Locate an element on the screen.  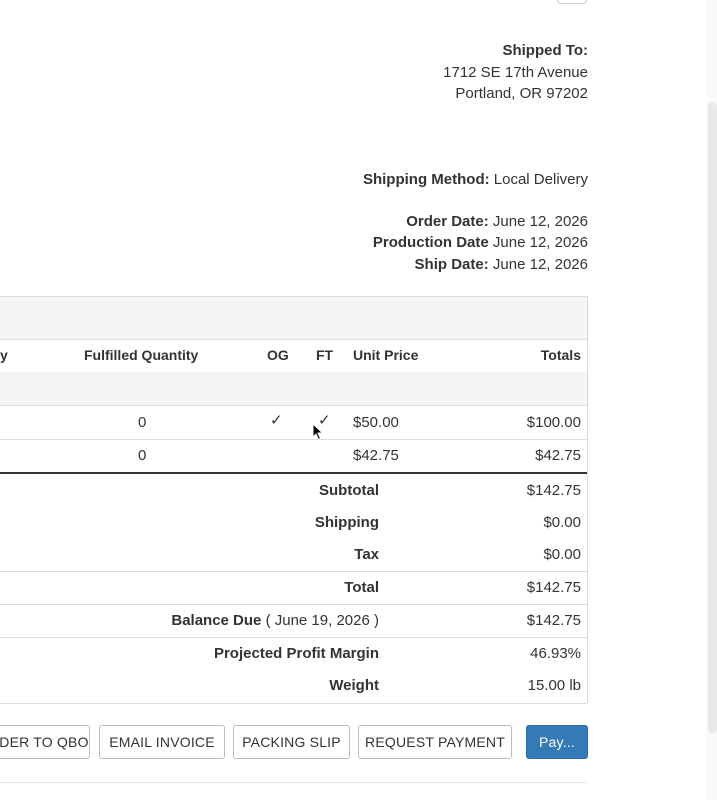
profit-margin-value: 46.93% is located at coordinates (555, 653).